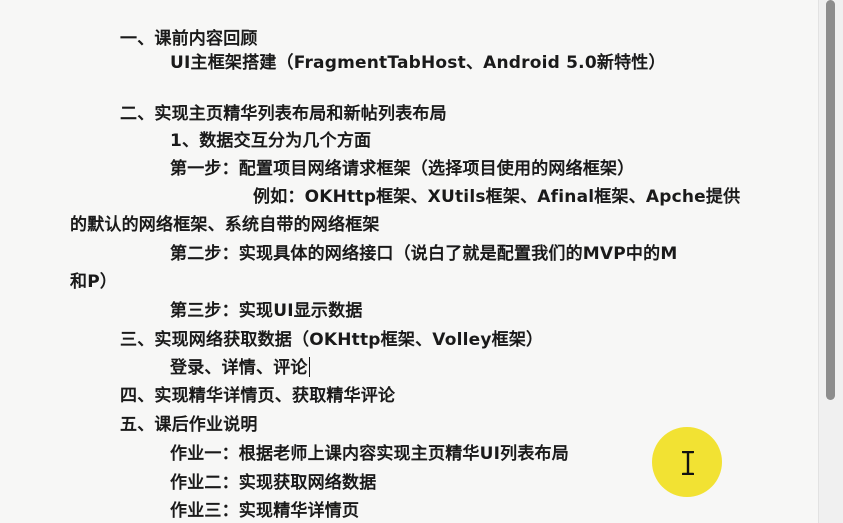 This screenshot has height=523, width=843. Describe the element at coordinates (497, 197) in the screenshot. I see `line-step-1-example-a: 例如：OKHttp框架、XUtils框架、Afinal框架、Apche提供` at that location.